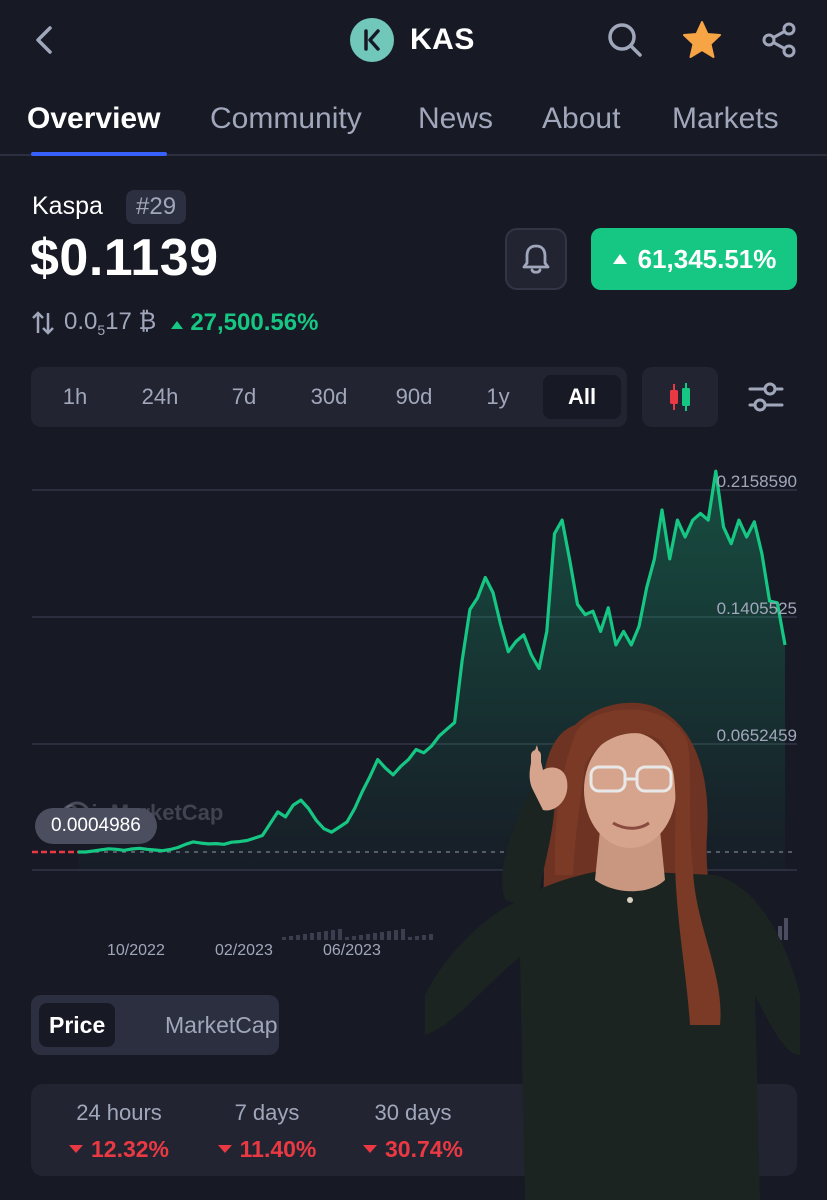 The height and width of the screenshot is (1200, 827). I want to click on btc-price-row: 0.0517 ₿ 27,500.56%, so click(174, 323).